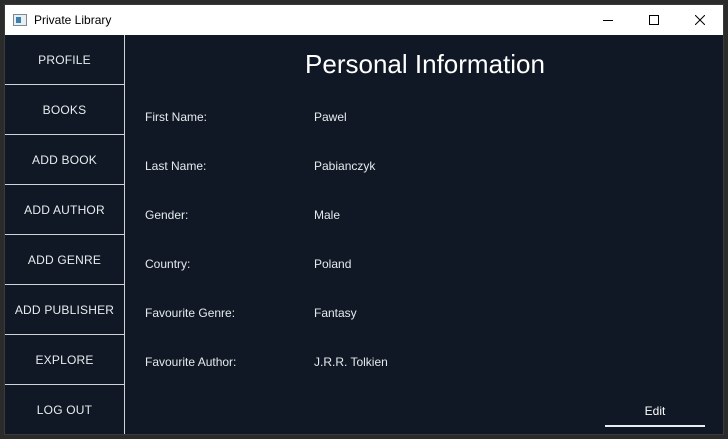 This screenshot has width=728, height=439. I want to click on minimize-icon, so click(608, 20).